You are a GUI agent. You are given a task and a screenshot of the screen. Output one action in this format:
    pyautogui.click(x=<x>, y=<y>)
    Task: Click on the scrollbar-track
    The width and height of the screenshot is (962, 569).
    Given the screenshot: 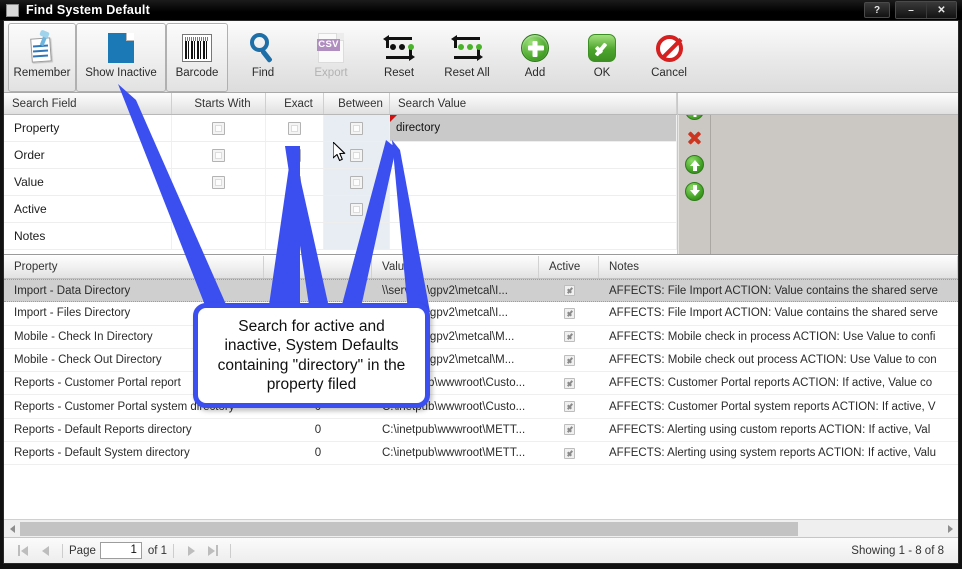 What is the action you would take?
    pyautogui.click(x=481, y=528)
    